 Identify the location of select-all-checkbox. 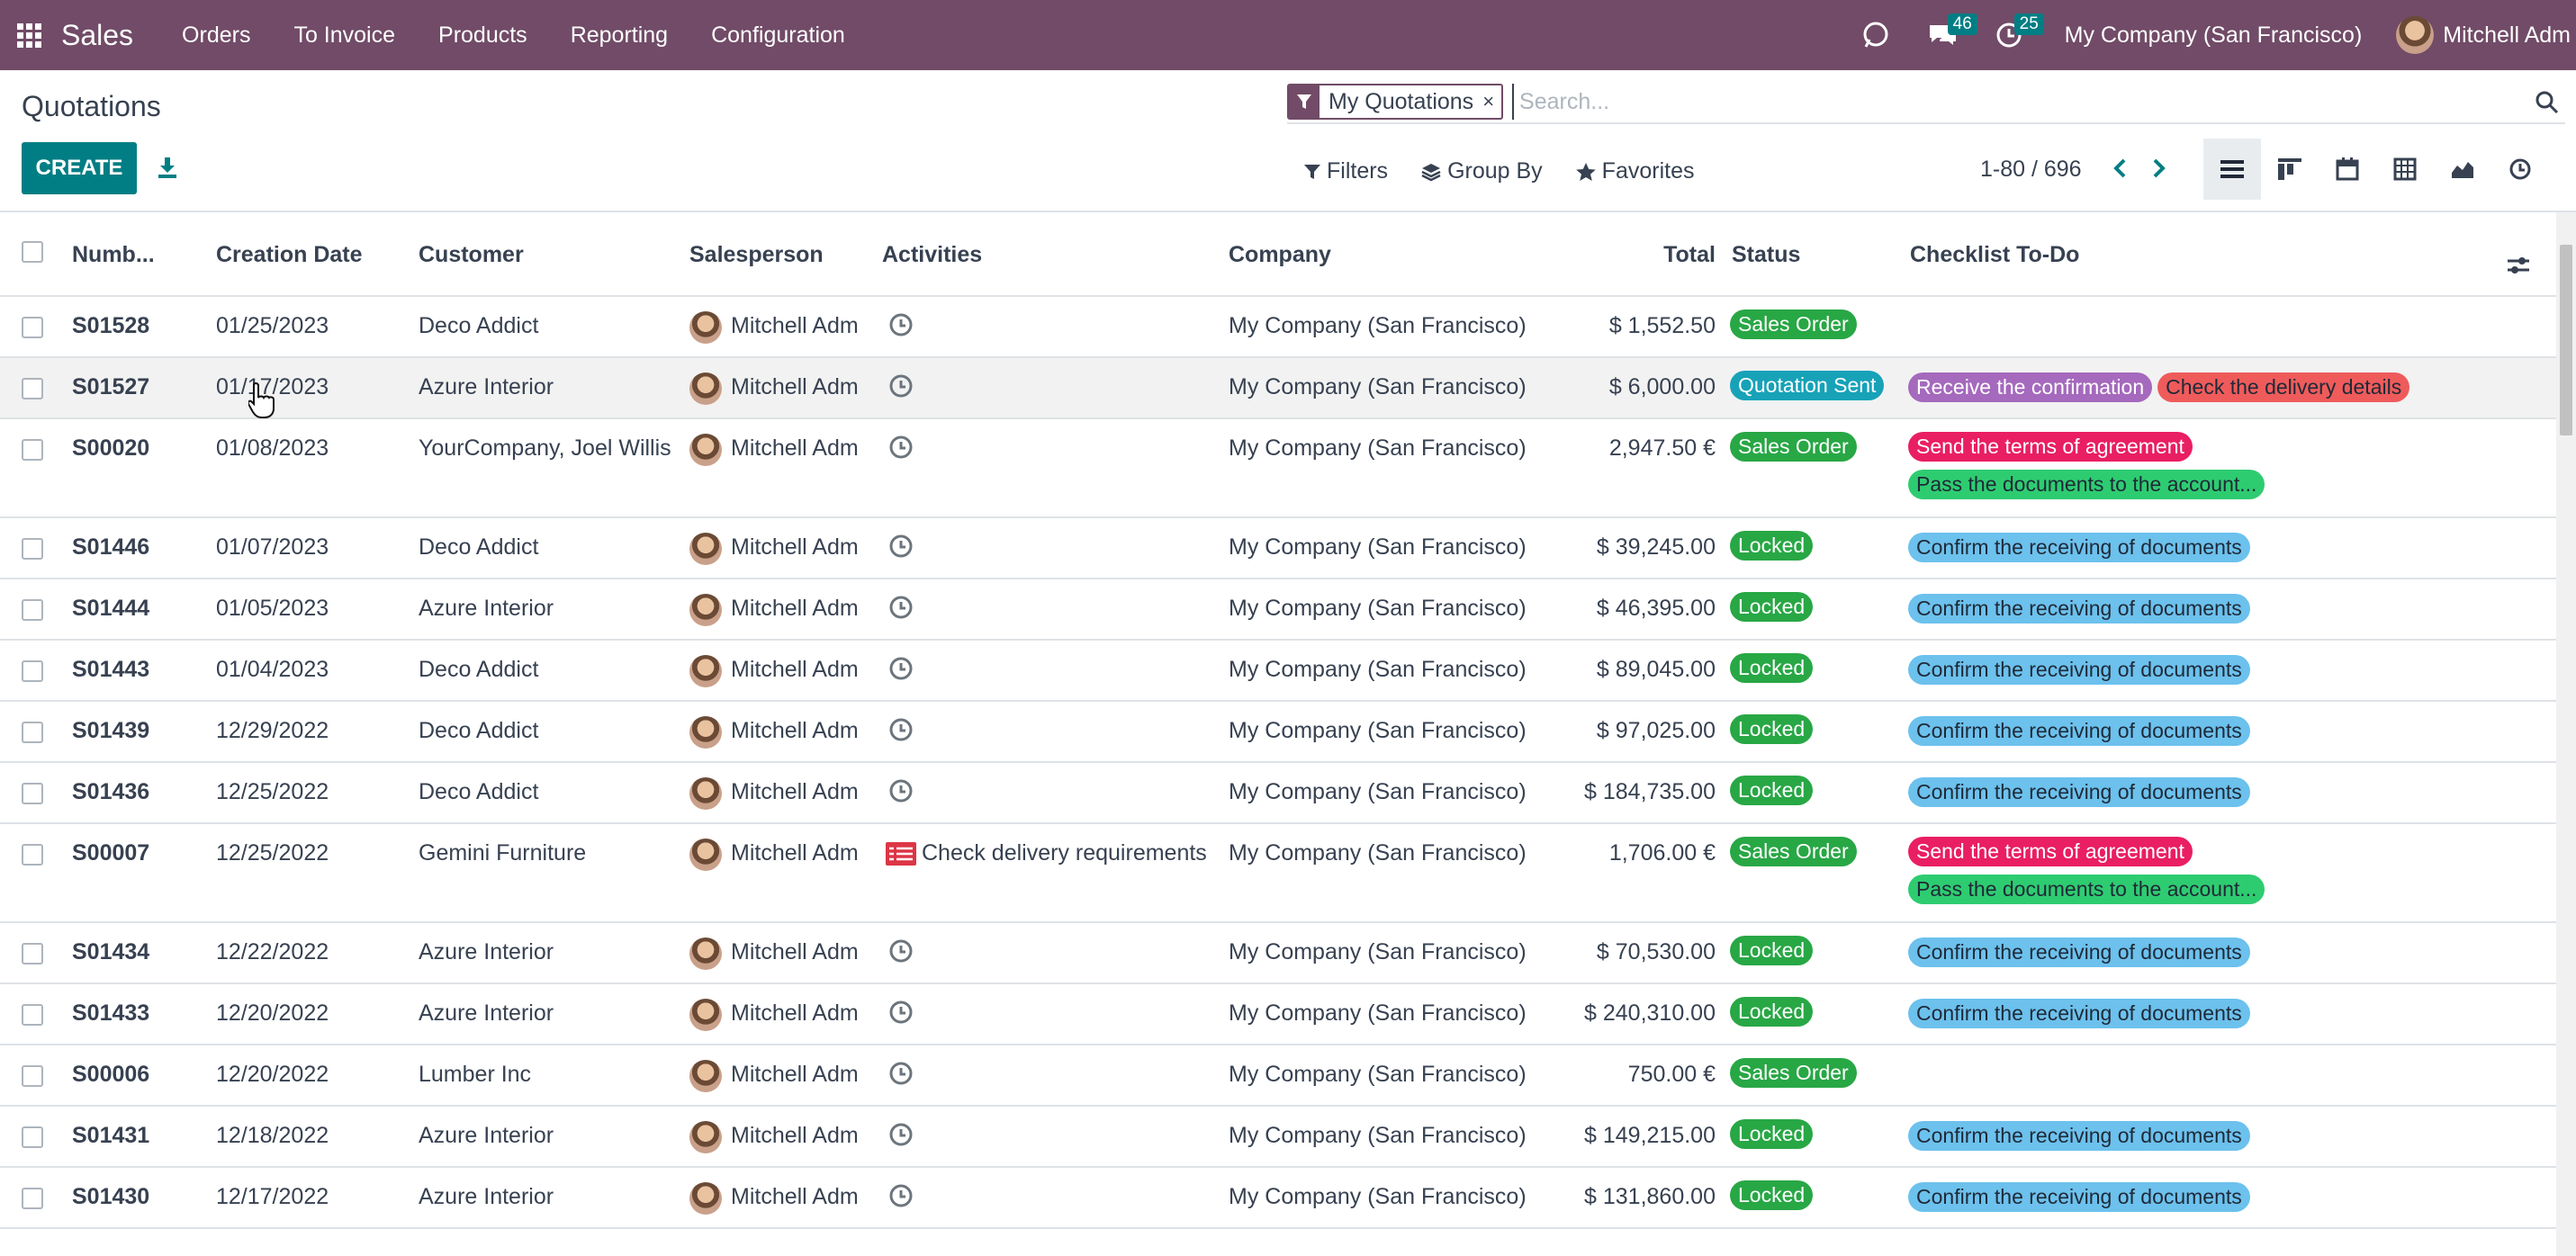
(32, 252).